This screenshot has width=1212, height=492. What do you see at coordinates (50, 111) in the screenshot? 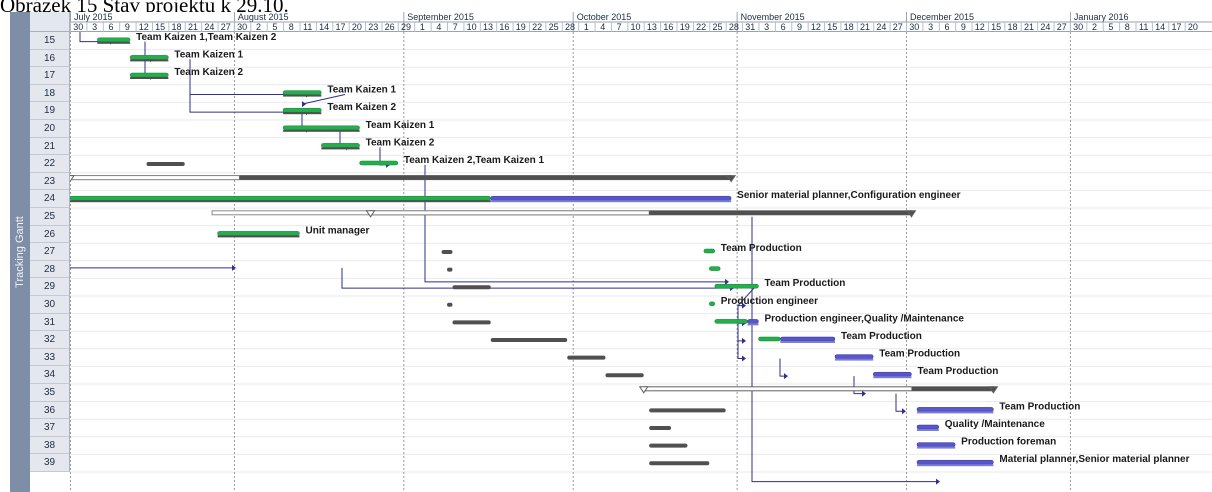
I see `row-id-cell: 19` at bounding box center [50, 111].